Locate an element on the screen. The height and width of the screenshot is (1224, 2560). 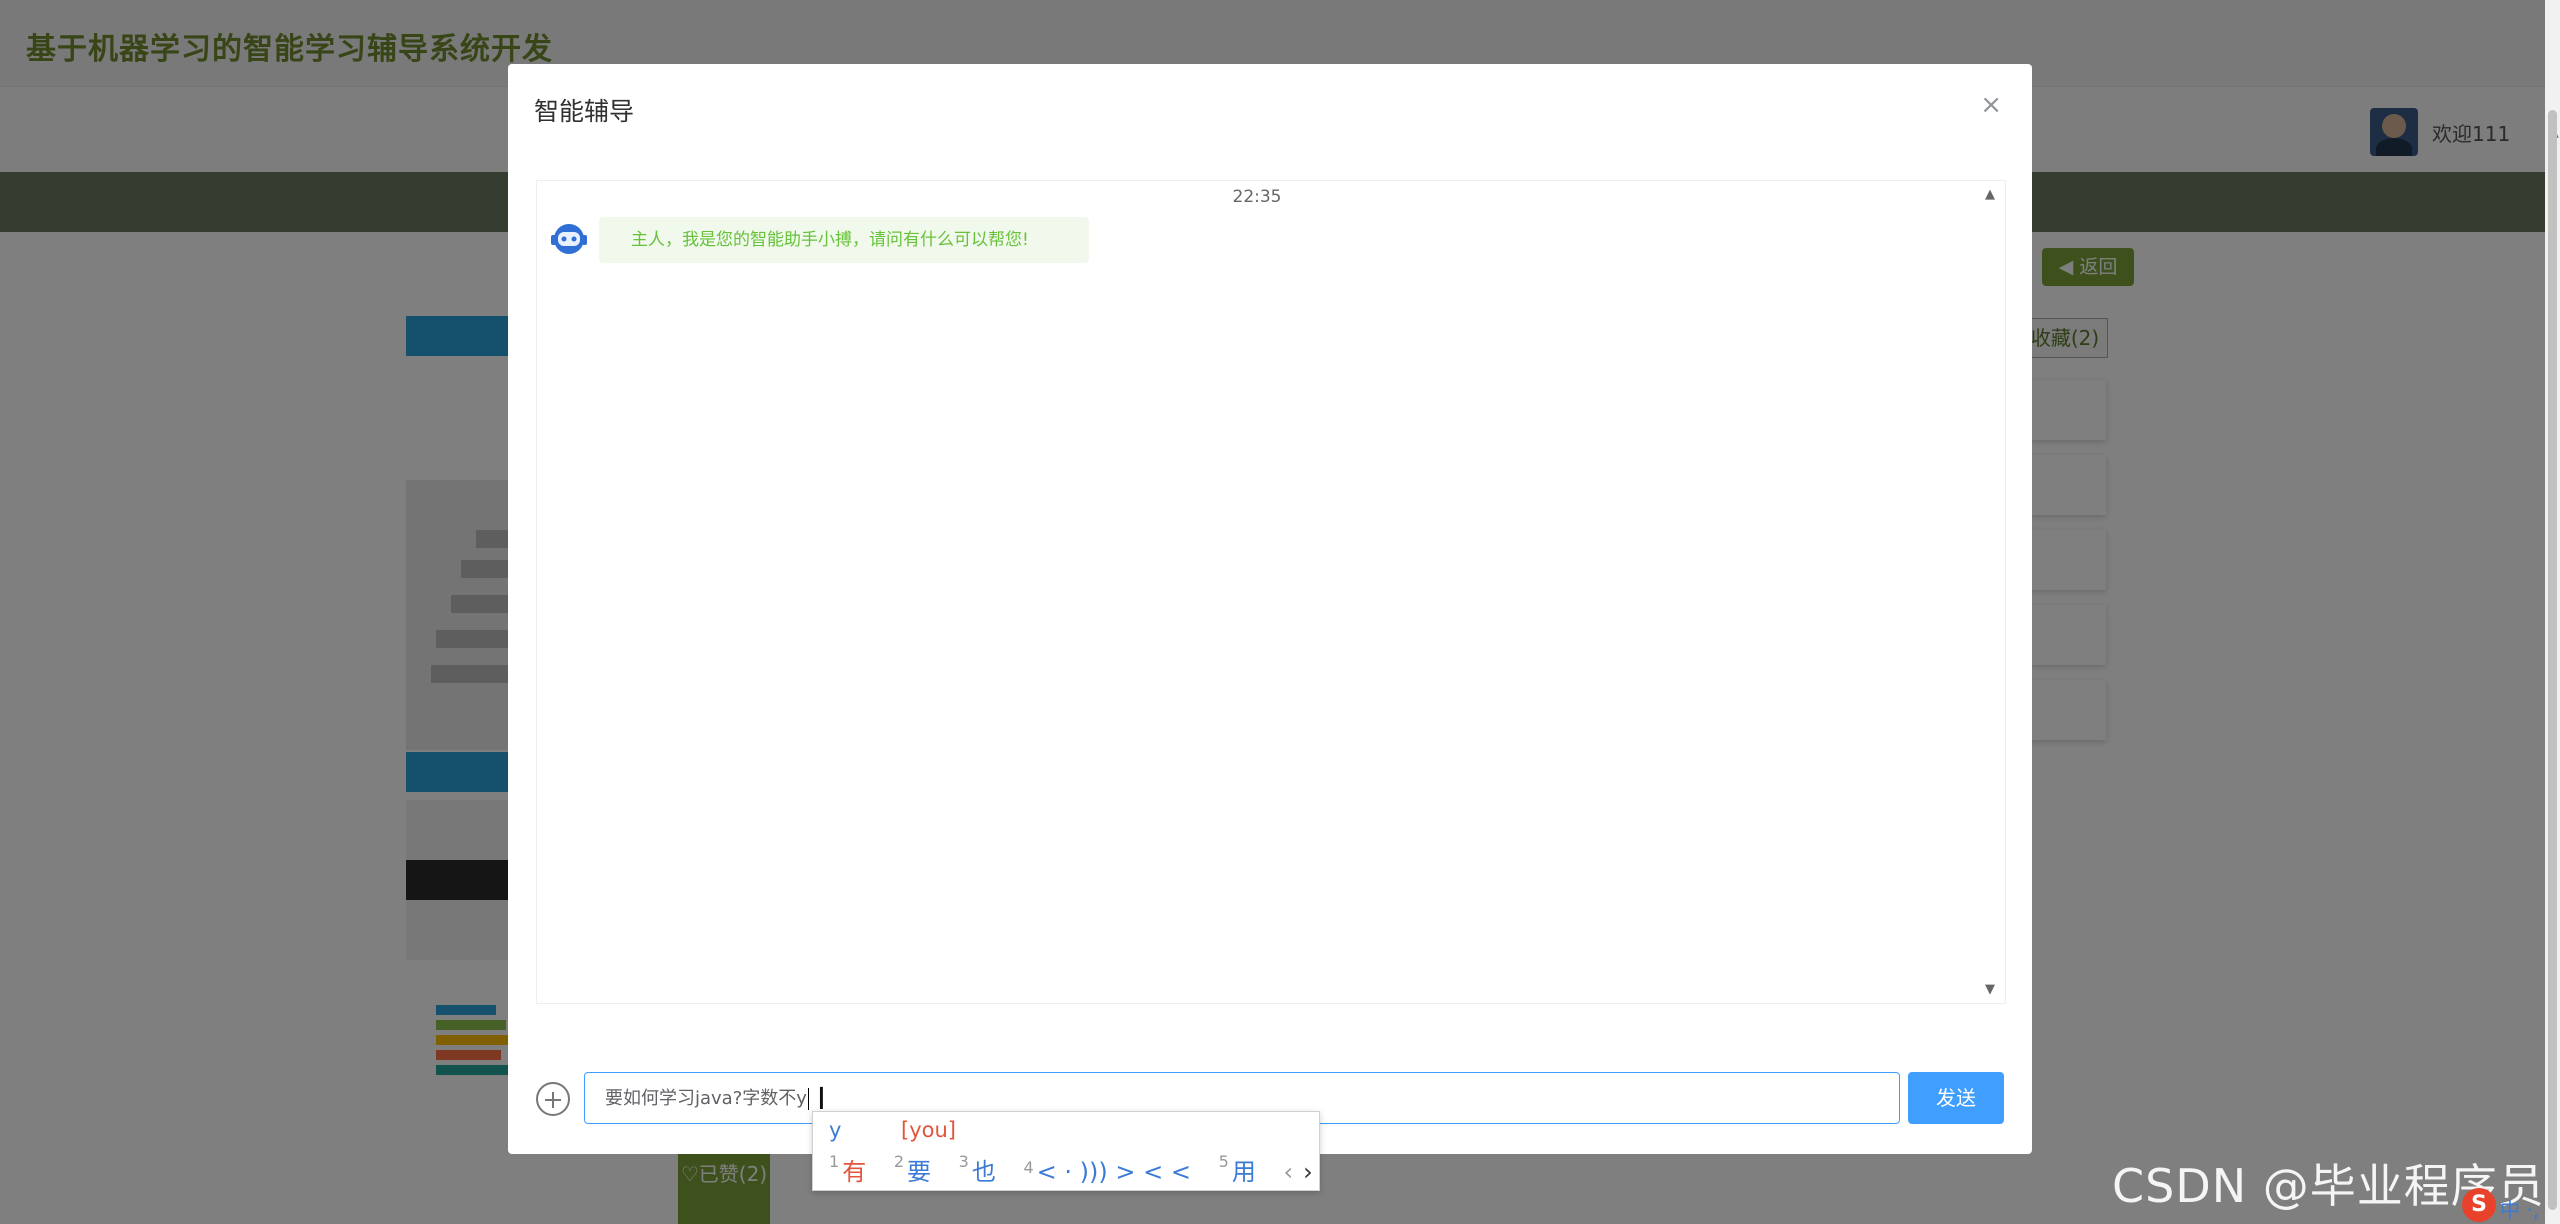
ime-candidate-row: 1有 2要 3也 4 < · ))) > < < 5用 ‹ › is located at coordinates (1071, 1169).